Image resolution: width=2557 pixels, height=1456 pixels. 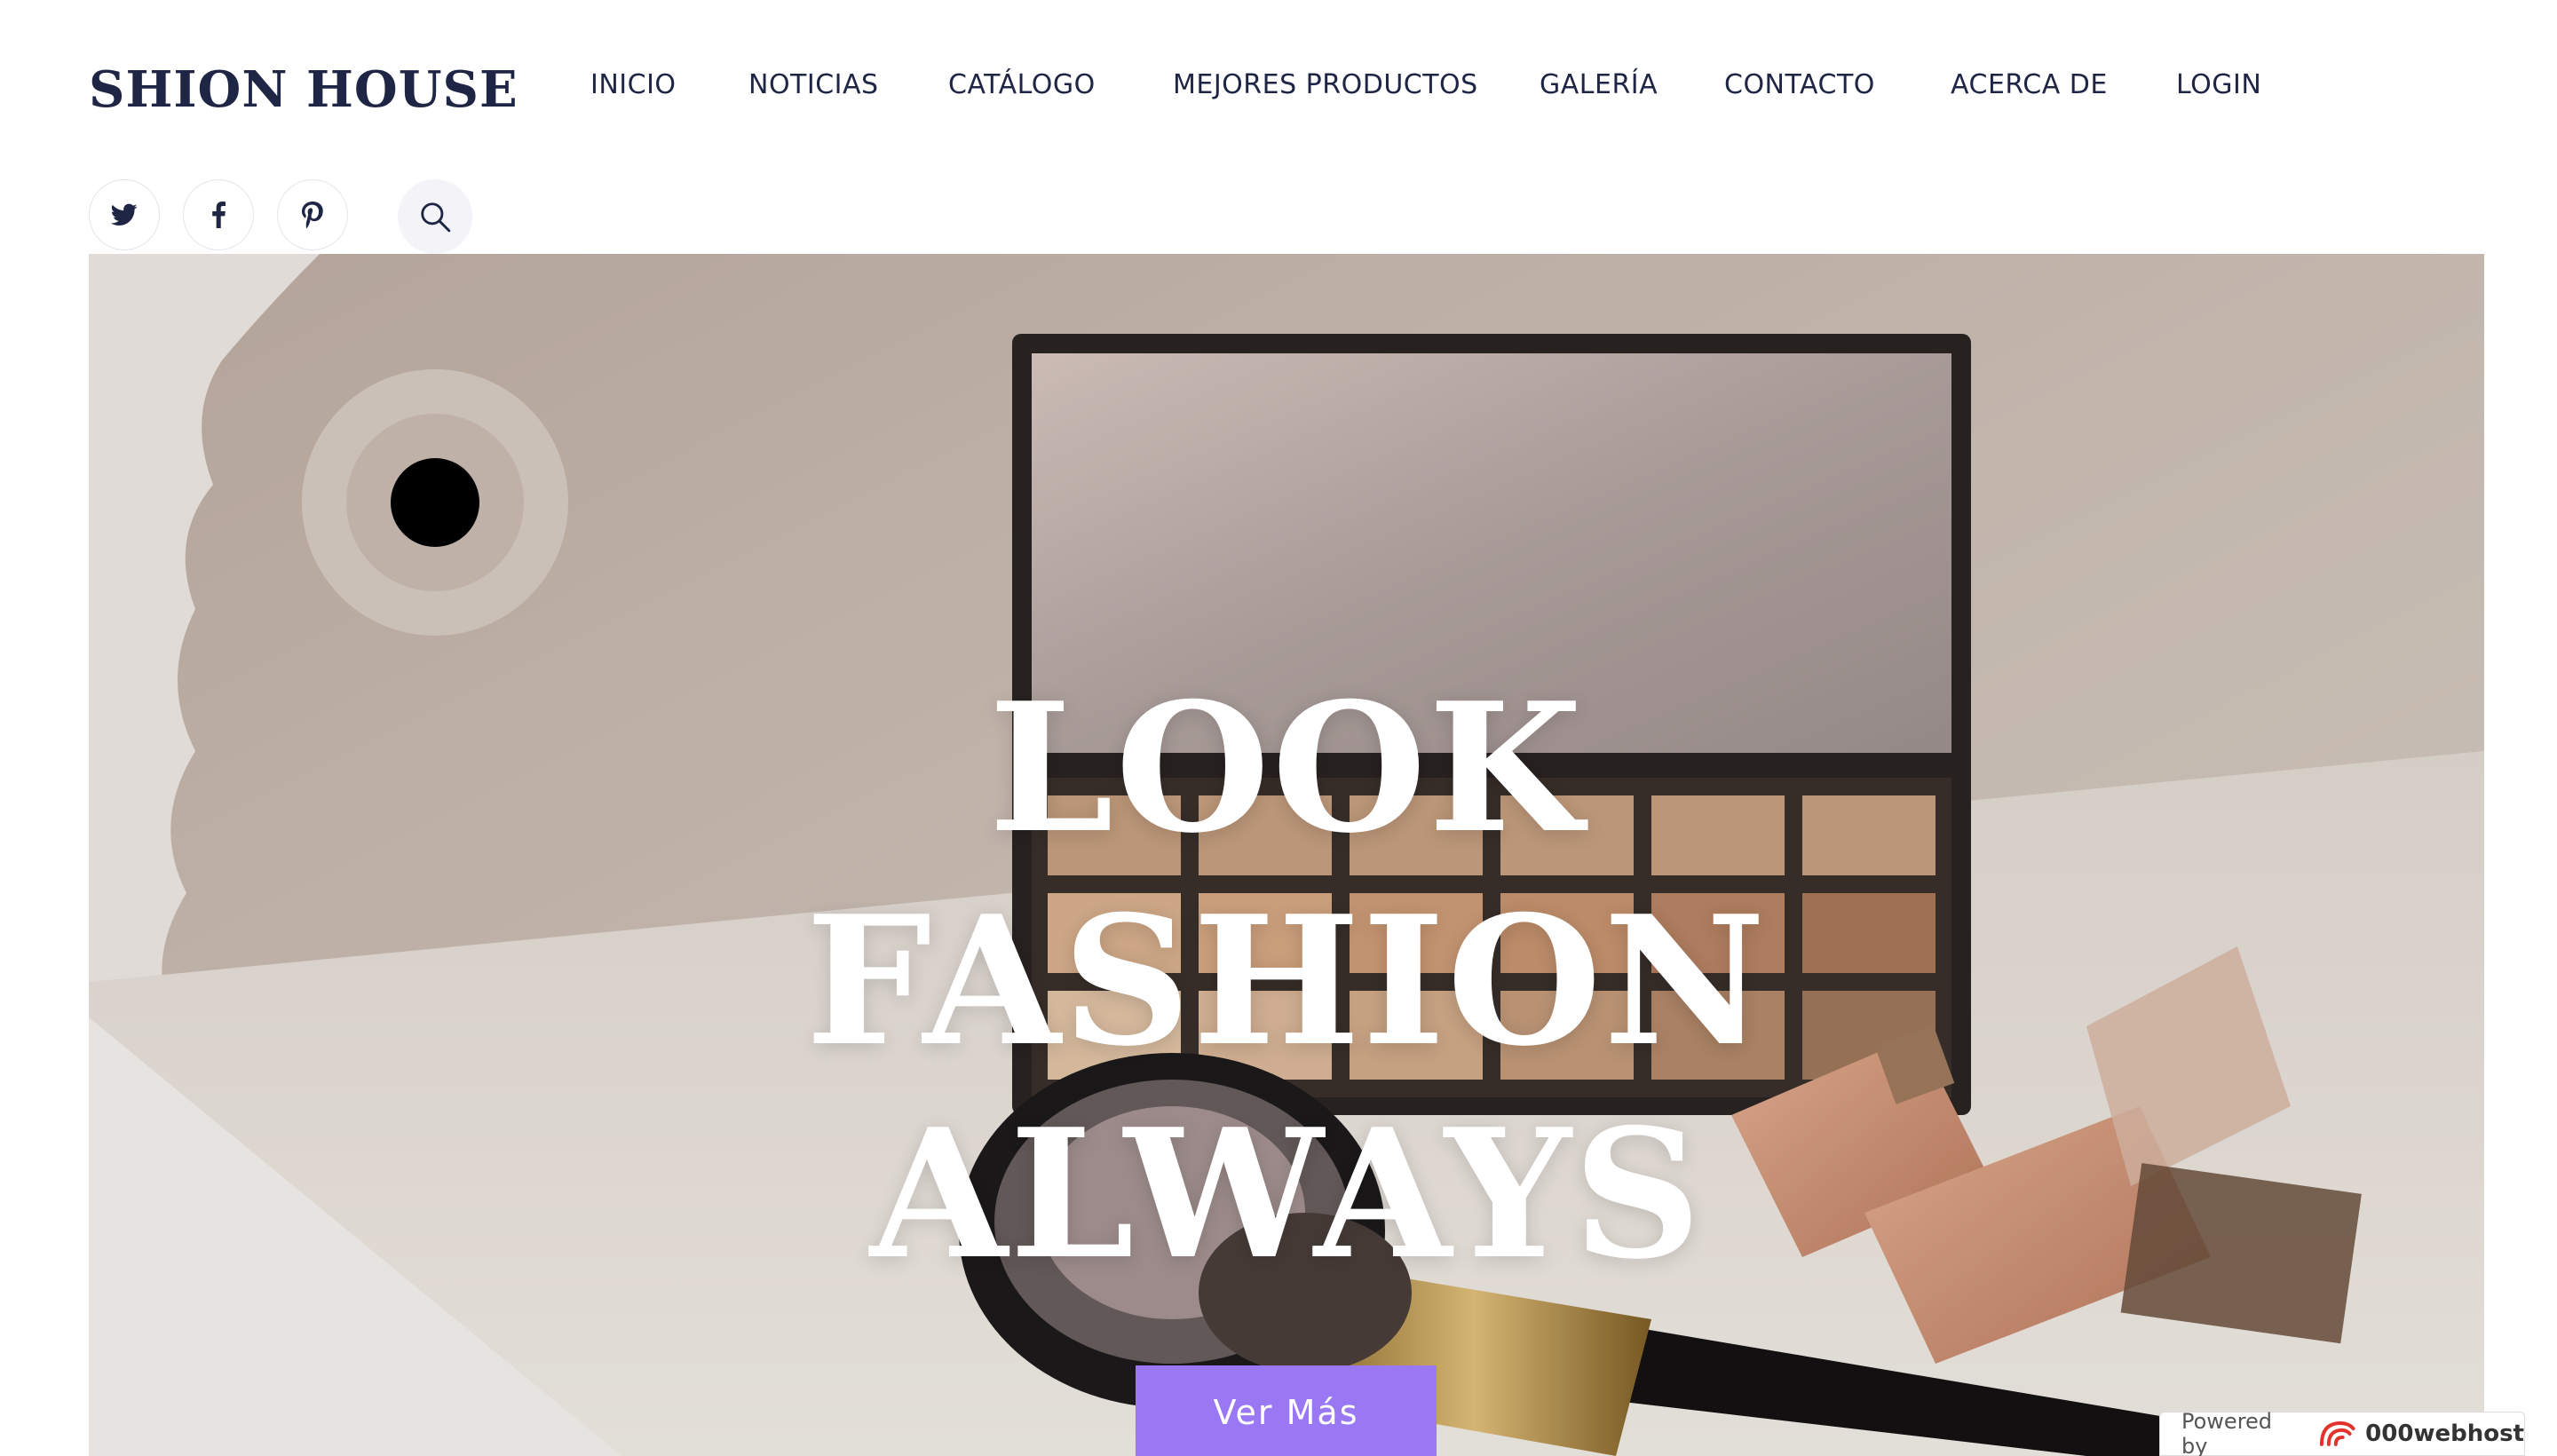 I want to click on hero-title-line-2: FASHION, so click(x=1286, y=981).